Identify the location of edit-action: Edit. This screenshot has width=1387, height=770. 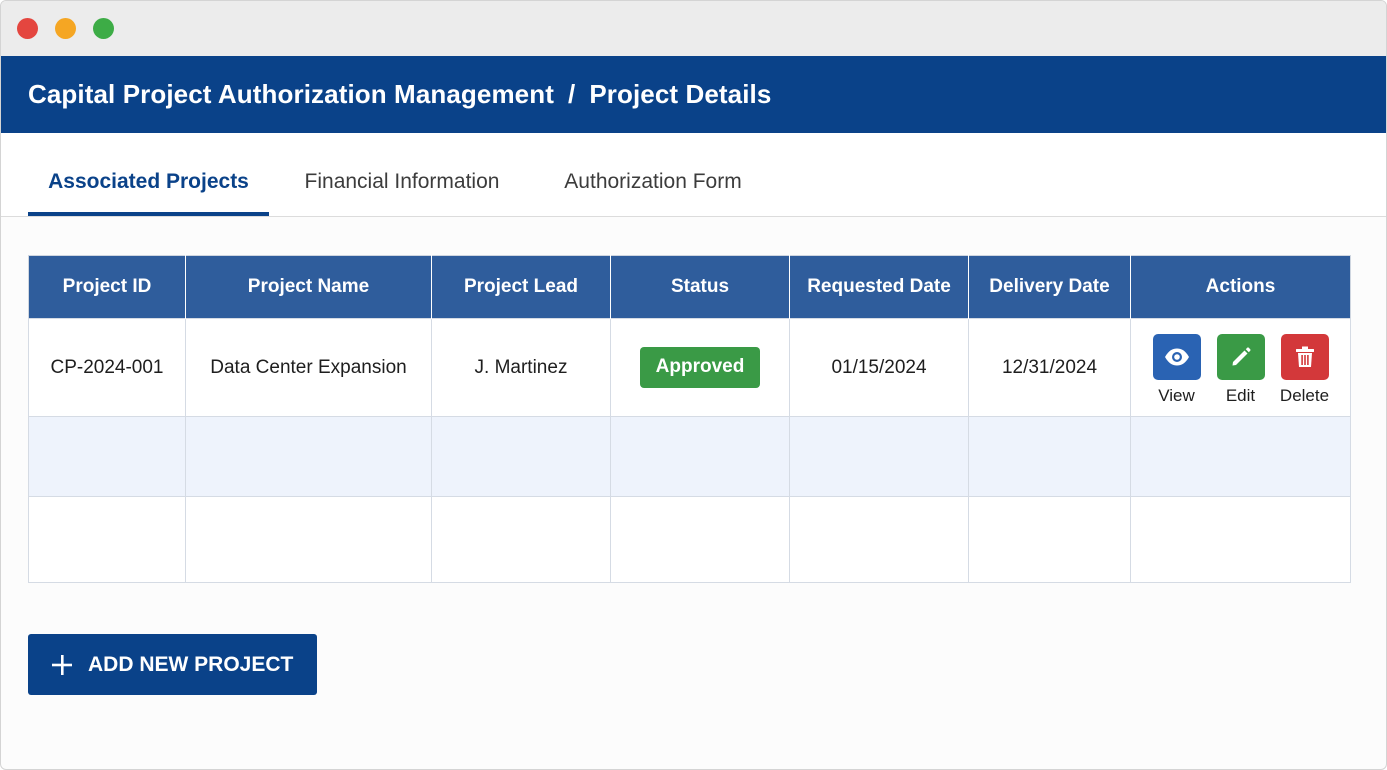
(1240, 369).